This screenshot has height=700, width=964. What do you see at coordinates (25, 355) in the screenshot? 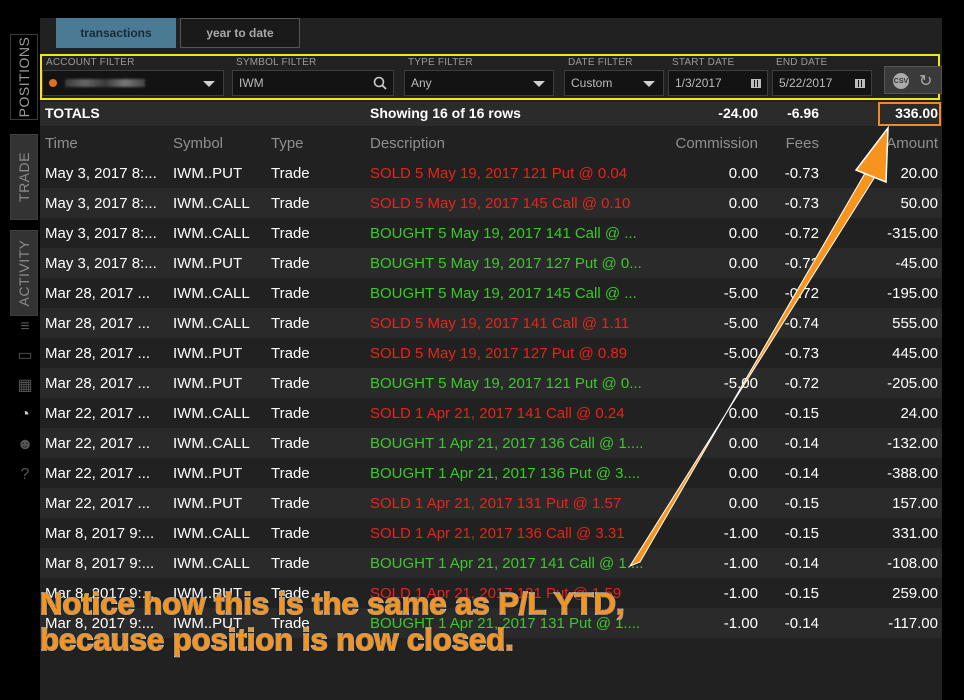
I see `tv-icon: ▭` at bounding box center [25, 355].